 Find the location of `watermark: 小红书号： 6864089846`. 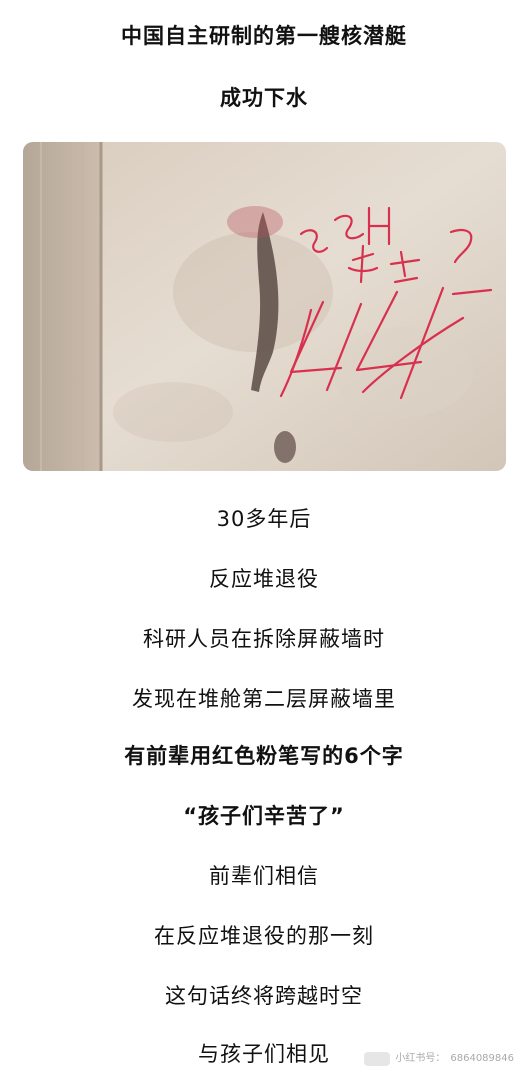

watermark: 小红书号： 6864089846 is located at coordinates (439, 1059).